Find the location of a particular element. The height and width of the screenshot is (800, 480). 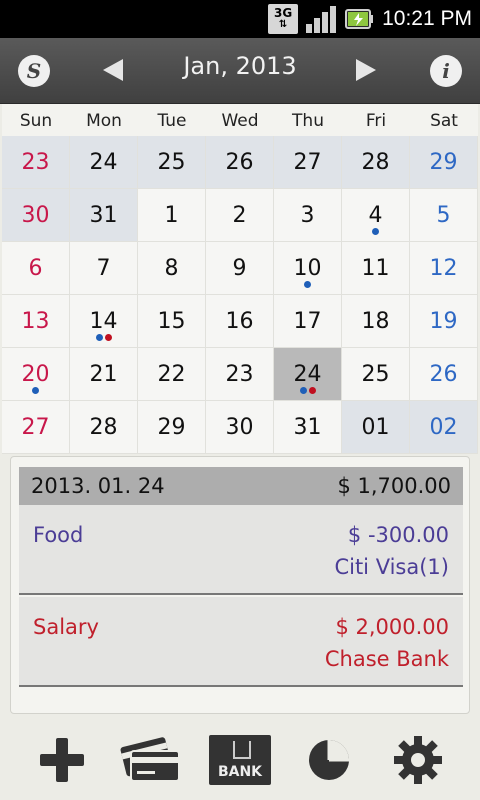

day-number: 15 is located at coordinates (171, 321).